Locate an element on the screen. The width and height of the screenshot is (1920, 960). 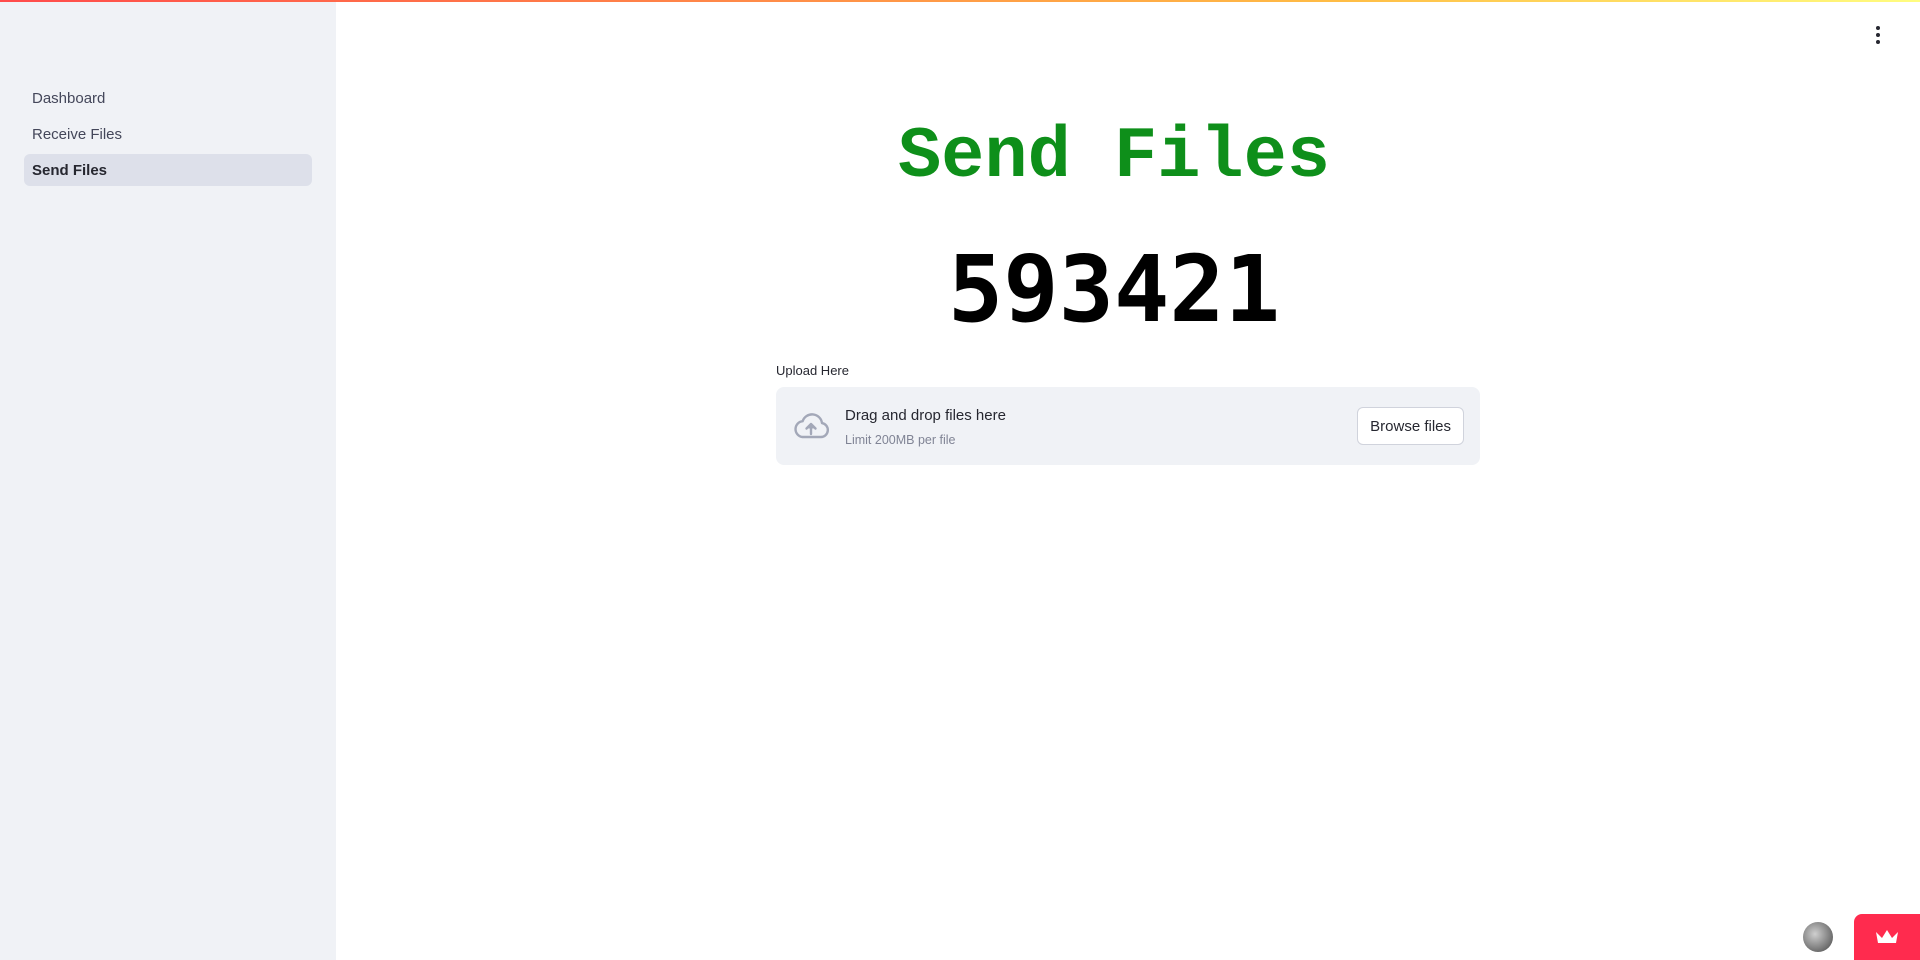
vertical-dots-icon is located at coordinates (1878, 28).